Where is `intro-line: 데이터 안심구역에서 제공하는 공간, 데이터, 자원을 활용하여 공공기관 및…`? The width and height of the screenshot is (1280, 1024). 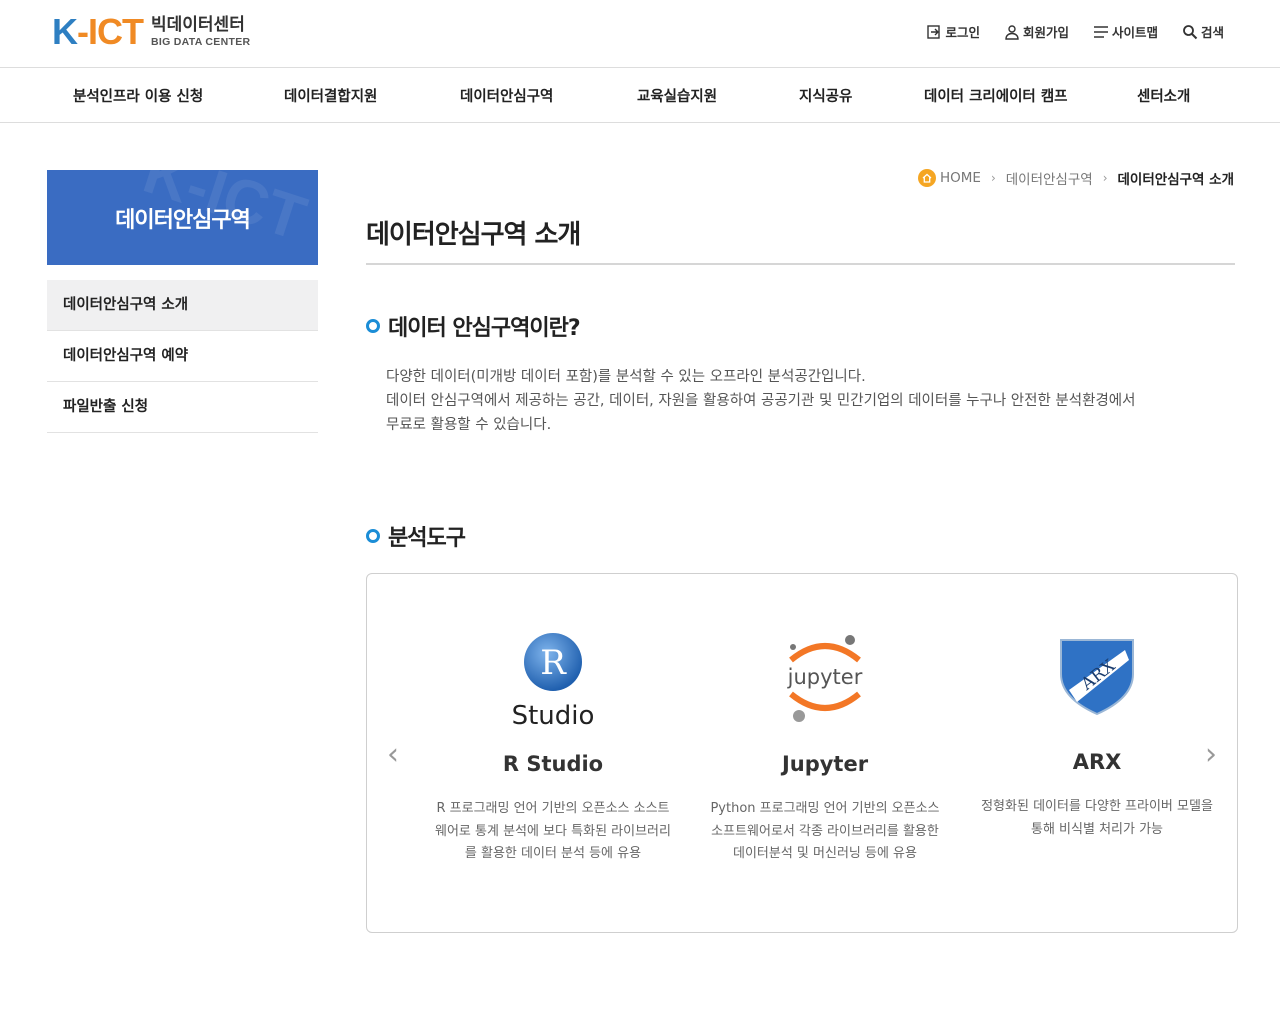
intro-line: 데이터 안심구역에서 제공하는 공간, 데이터, 자원을 활용하여 공공기관 및… is located at coordinates (761, 401).